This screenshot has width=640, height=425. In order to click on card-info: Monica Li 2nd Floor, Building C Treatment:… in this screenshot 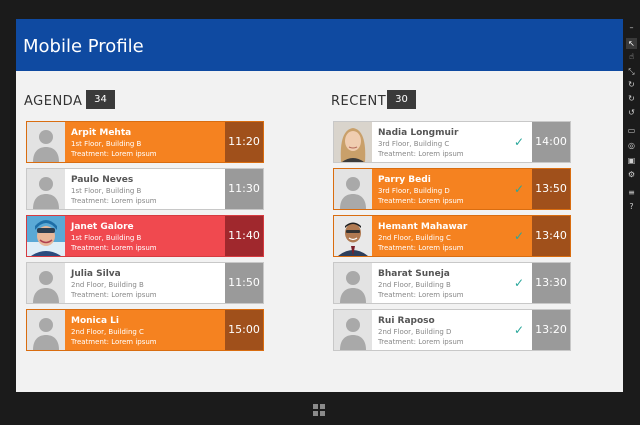, I will do `click(146, 331)`.